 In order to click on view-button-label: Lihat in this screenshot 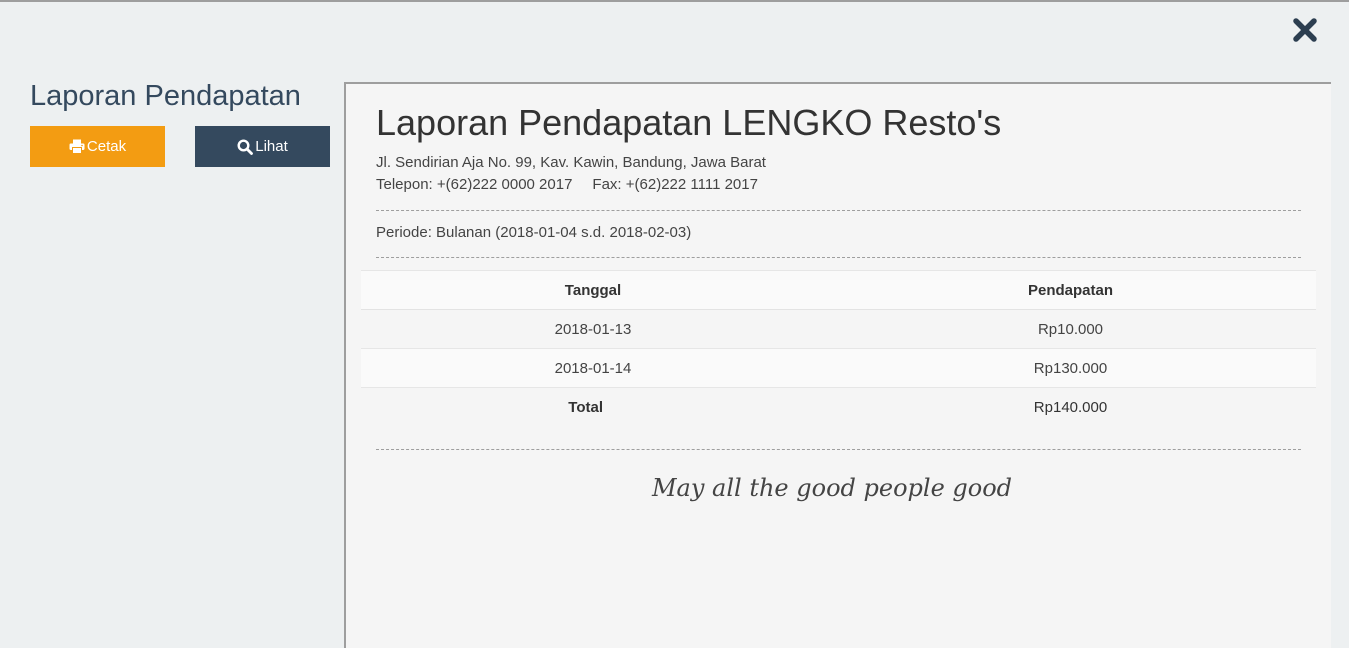, I will do `click(271, 146)`.